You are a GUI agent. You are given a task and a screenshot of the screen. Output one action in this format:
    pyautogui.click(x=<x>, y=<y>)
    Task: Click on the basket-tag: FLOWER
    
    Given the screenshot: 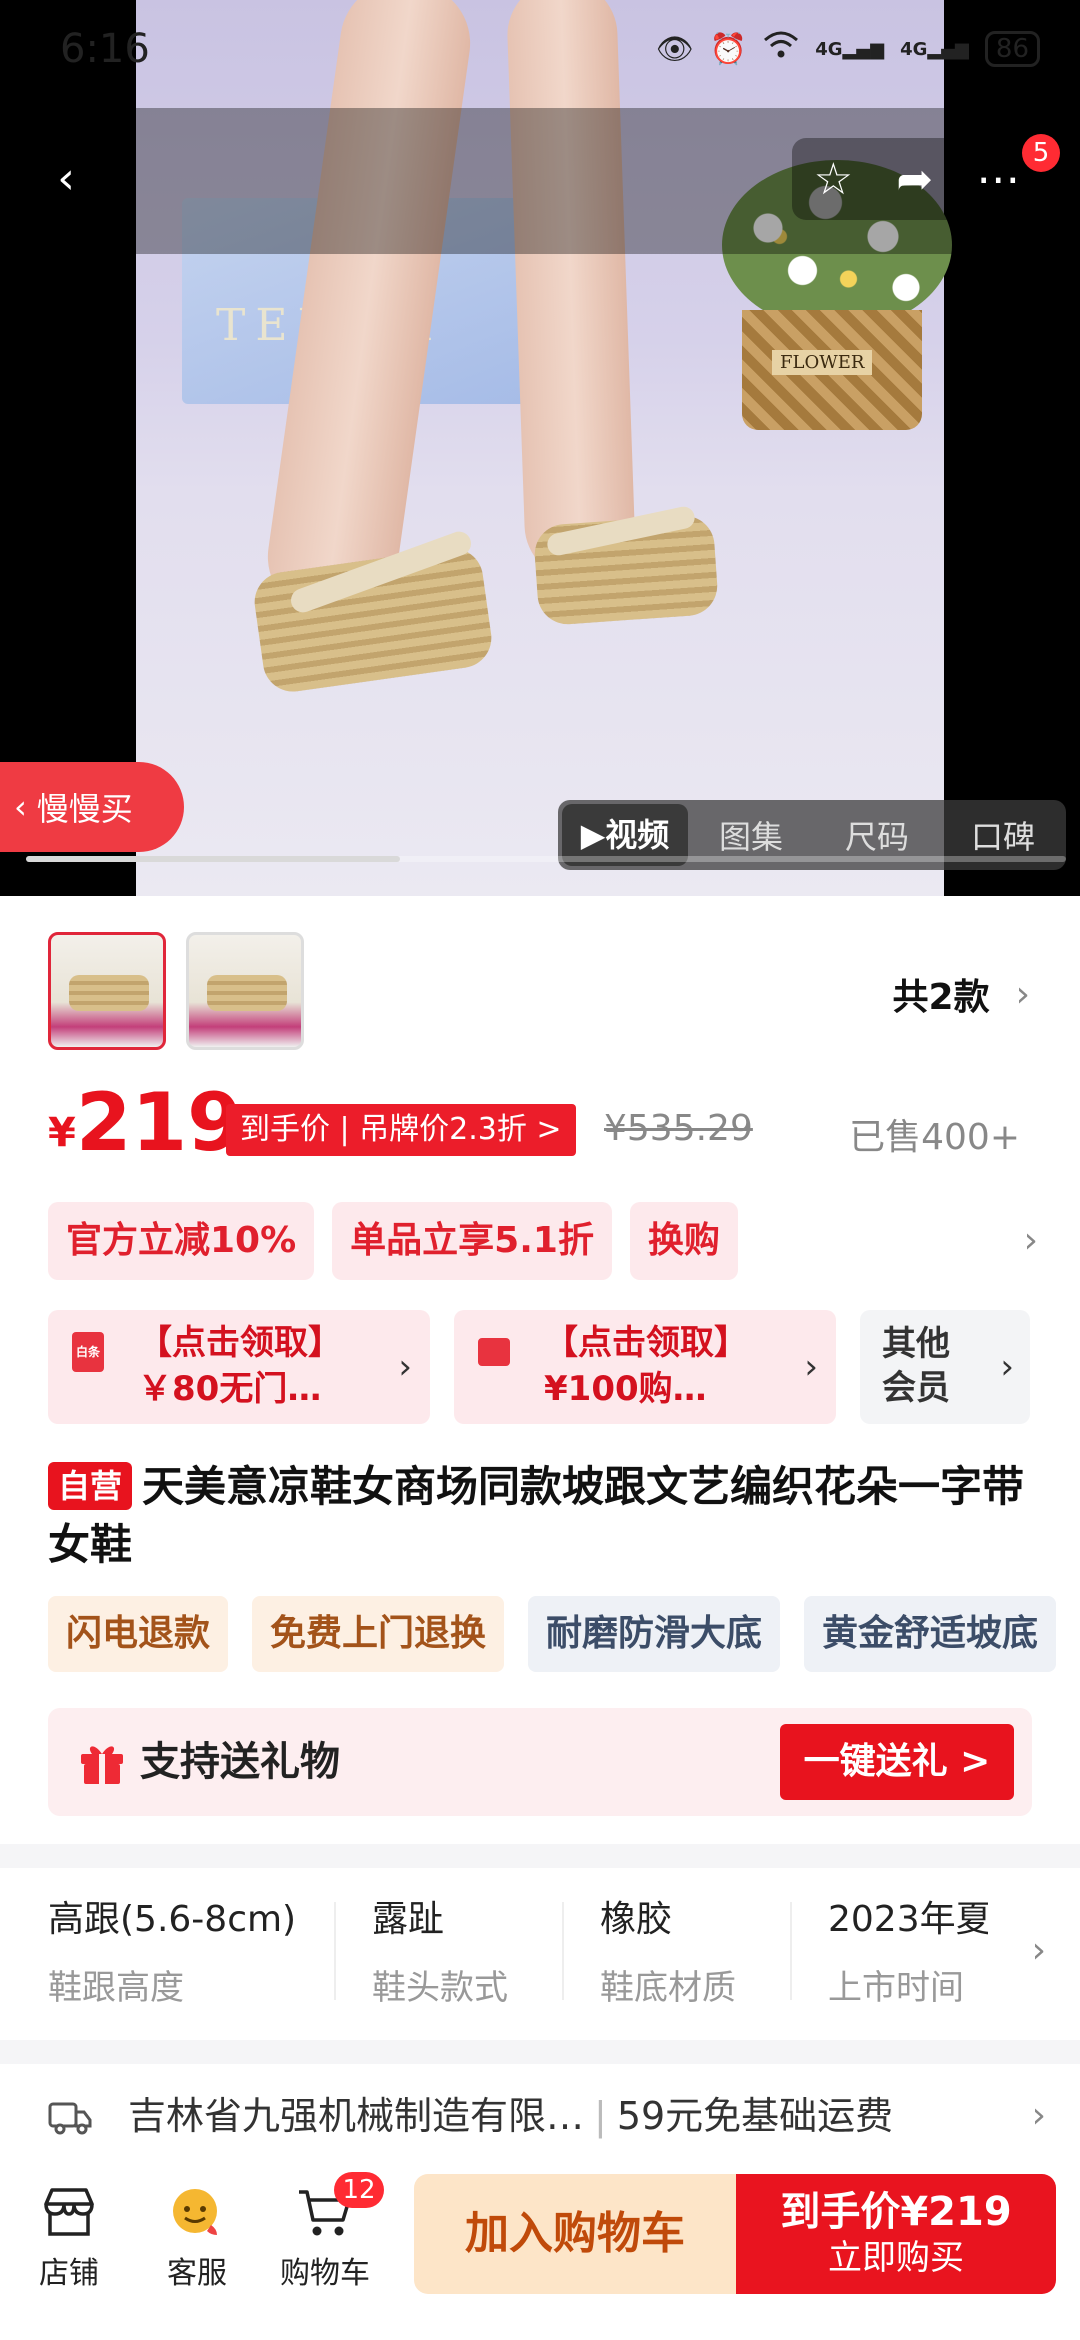 What is the action you would take?
    pyautogui.click(x=822, y=362)
    